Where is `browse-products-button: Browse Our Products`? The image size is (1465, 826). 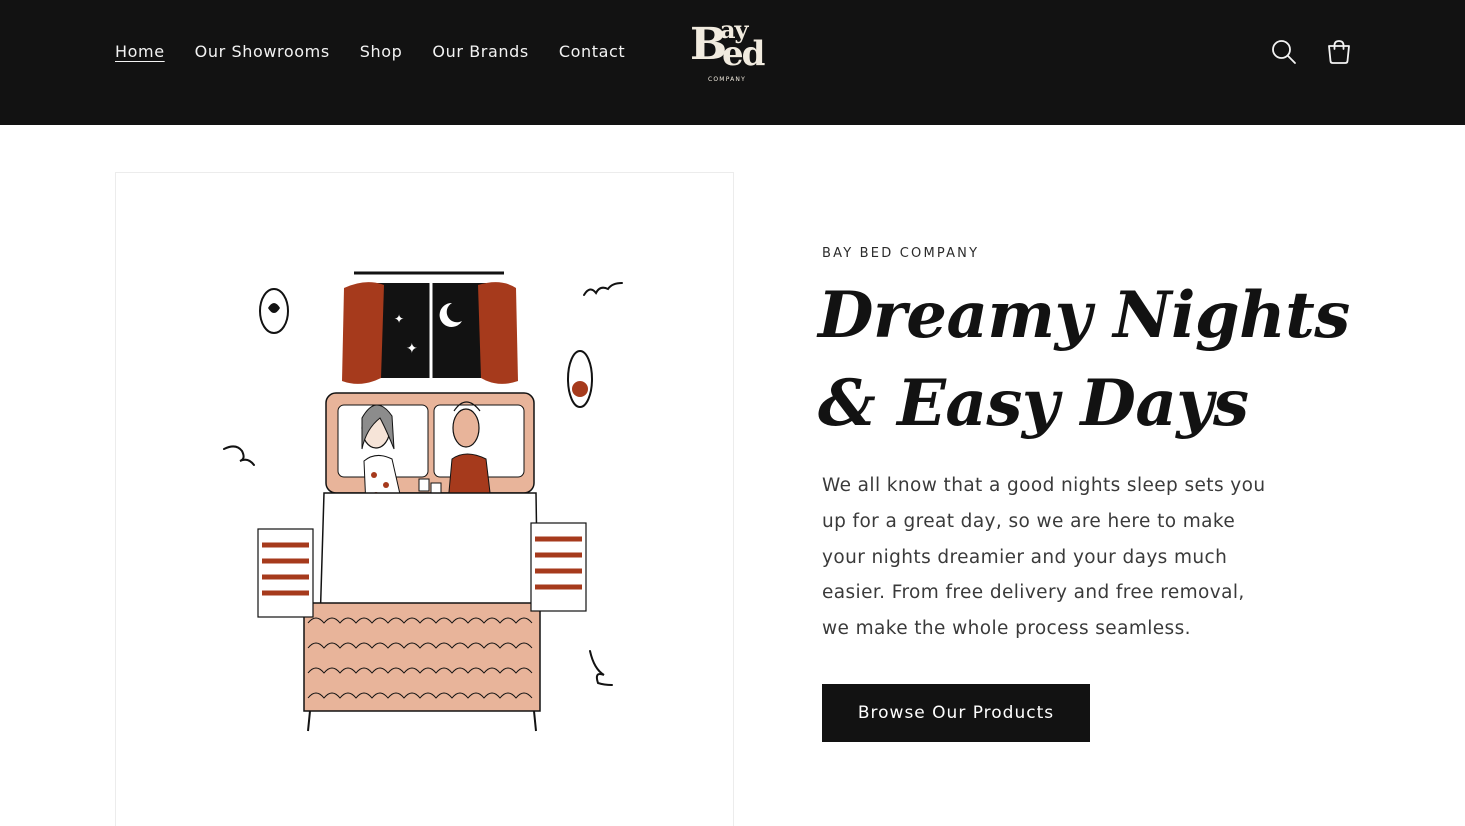 browse-products-button: Browse Our Products is located at coordinates (956, 713).